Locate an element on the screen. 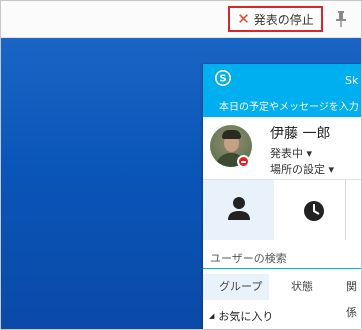  skype-logo-icon: S is located at coordinates (223, 78).